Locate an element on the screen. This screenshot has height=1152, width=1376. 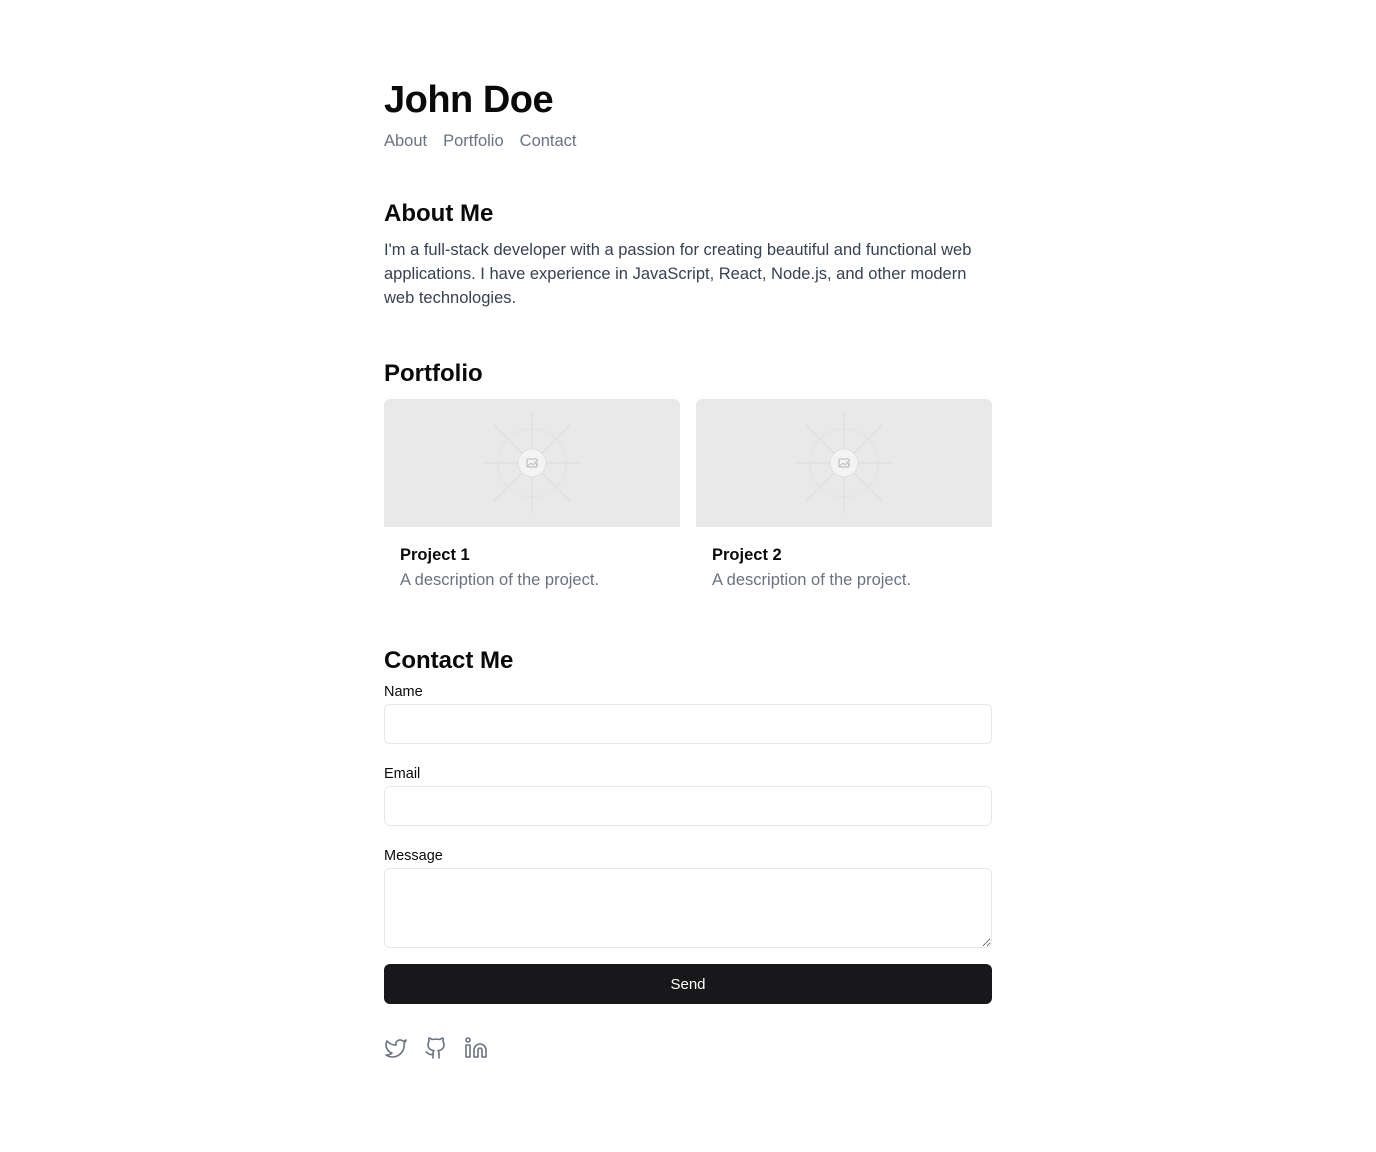
site-header: John Doe About Portfolio Contact is located at coordinates (688, 115).